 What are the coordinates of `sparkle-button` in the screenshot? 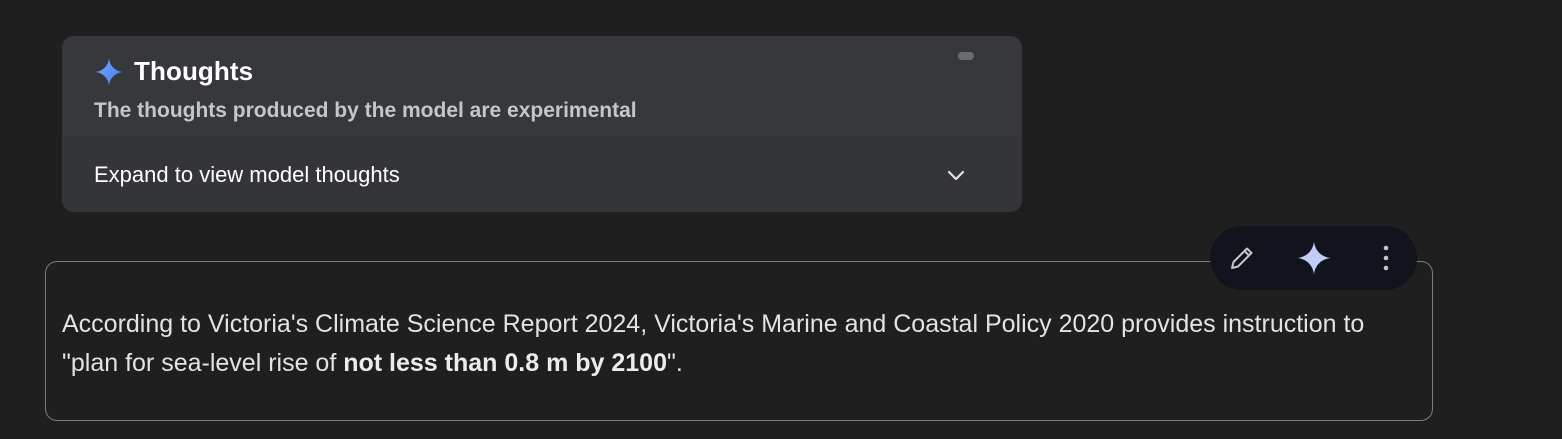 It's located at (1314, 258).